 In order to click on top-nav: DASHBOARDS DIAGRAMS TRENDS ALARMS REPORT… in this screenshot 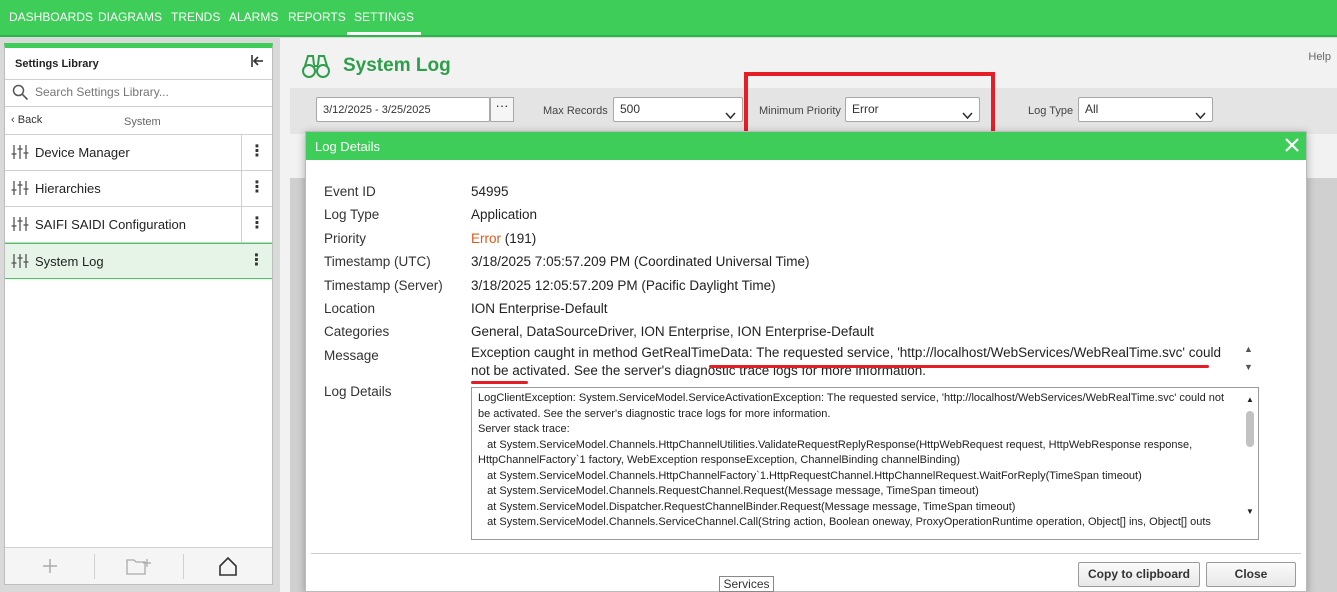, I will do `click(668, 18)`.